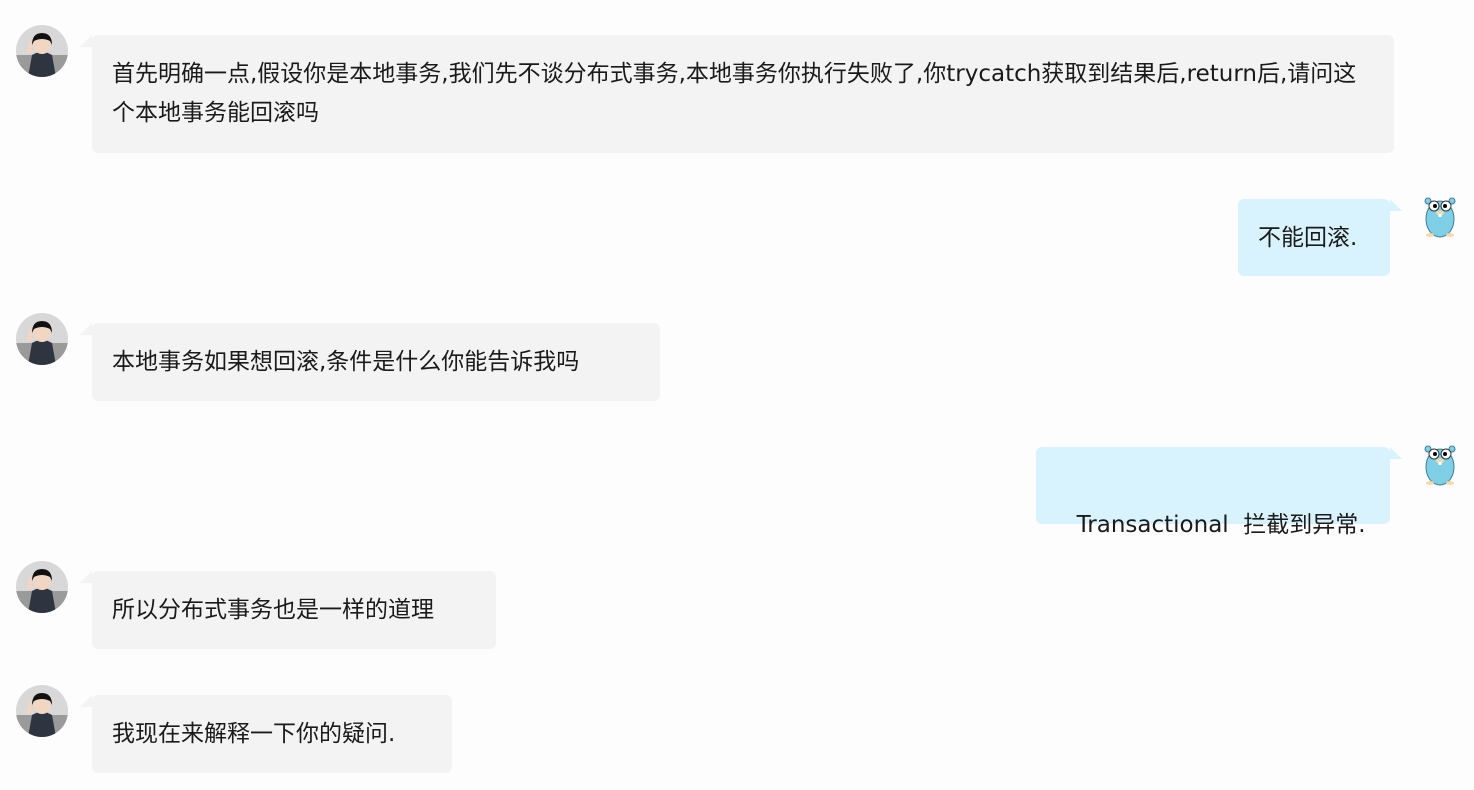 The image size is (1474, 790). I want to click on chat-bubble-incoming: 本地事务如果想回滚,条件是什么你能告诉我吗, so click(376, 362).